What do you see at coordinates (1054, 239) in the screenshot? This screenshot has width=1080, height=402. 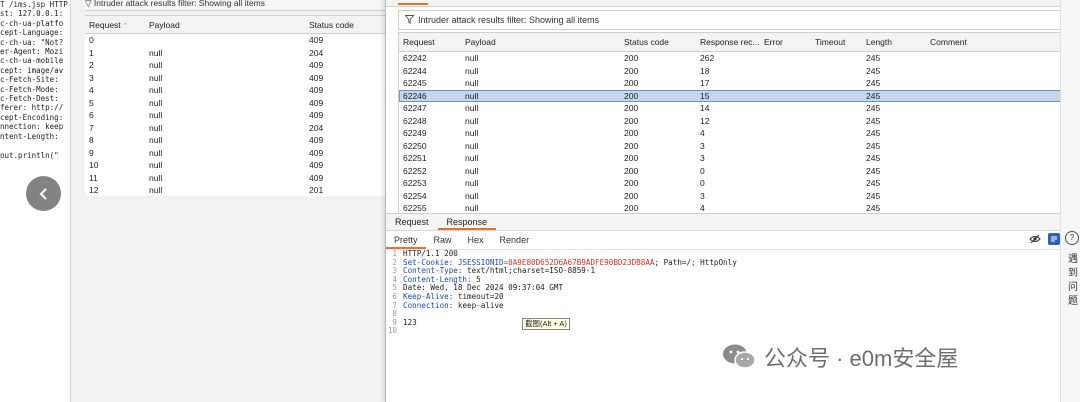 I see `wrap-lines-icon` at bounding box center [1054, 239].